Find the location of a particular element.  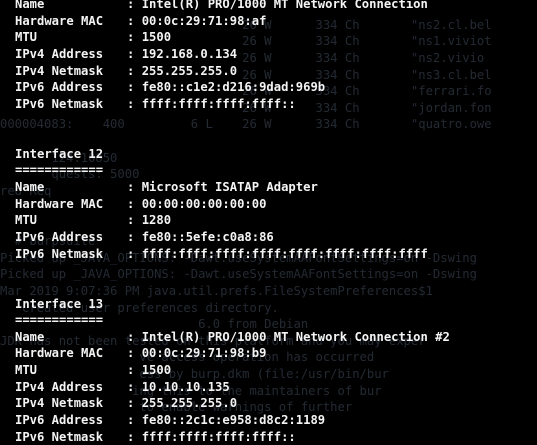

field-value: fe80::2c1c:e958:d8c2:1189 is located at coordinates (233, 420).